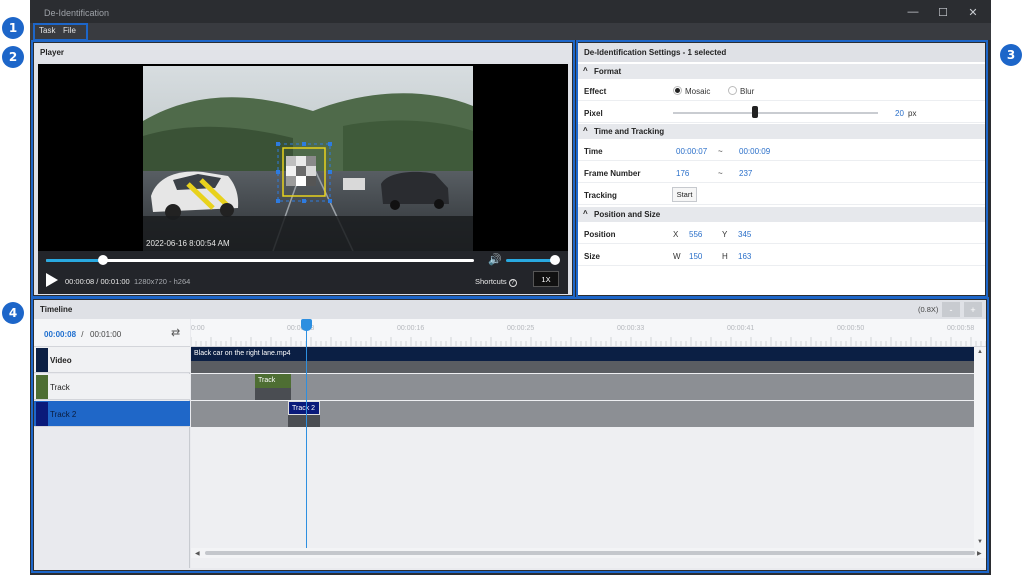 This screenshot has height=575, width=1024. Describe the element at coordinates (60, 32) in the screenshot. I see `highlight-menu` at that location.